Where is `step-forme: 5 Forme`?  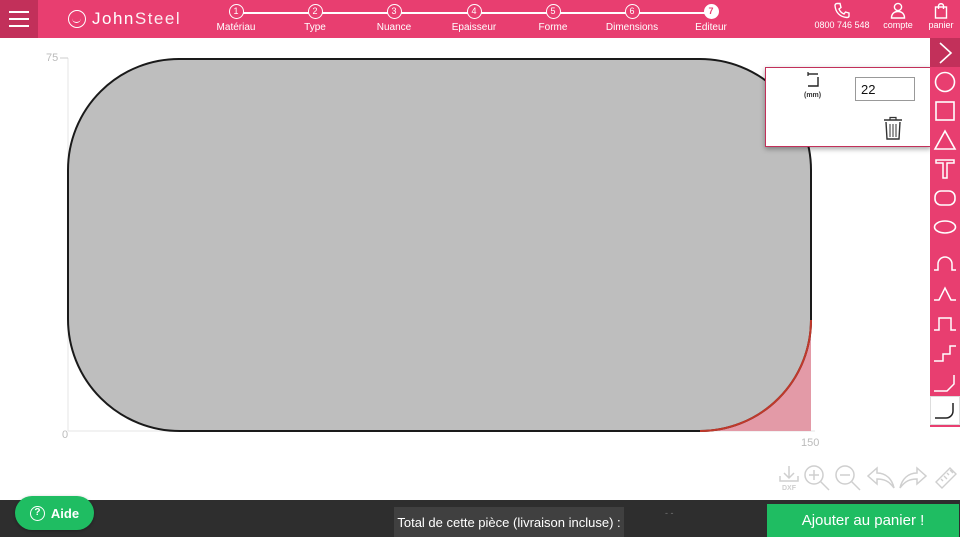
step-forme: 5 Forme is located at coordinates (553, 18).